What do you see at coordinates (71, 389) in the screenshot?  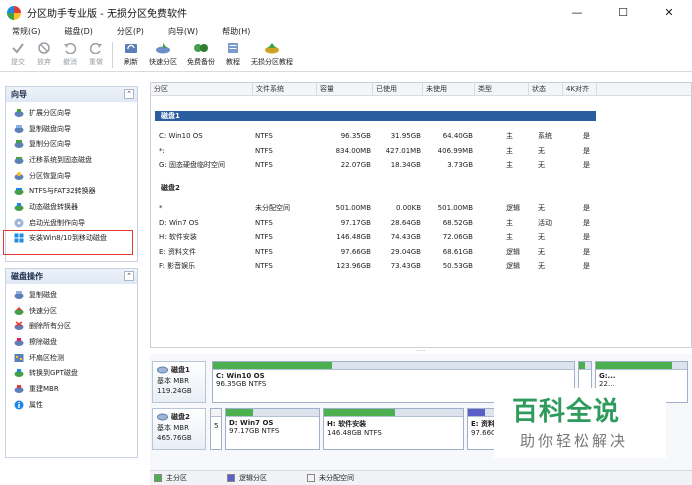 I see `disk-op-rebuild-mbr: 重建MBR` at bounding box center [71, 389].